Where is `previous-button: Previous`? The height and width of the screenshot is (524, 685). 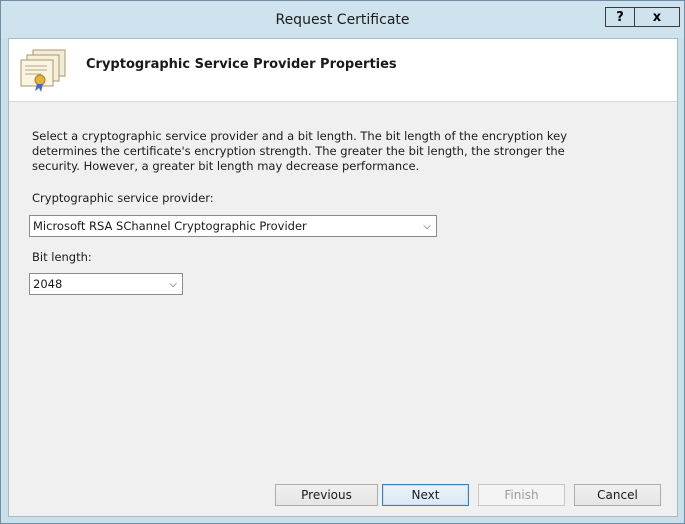
previous-button: Previous is located at coordinates (326, 495).